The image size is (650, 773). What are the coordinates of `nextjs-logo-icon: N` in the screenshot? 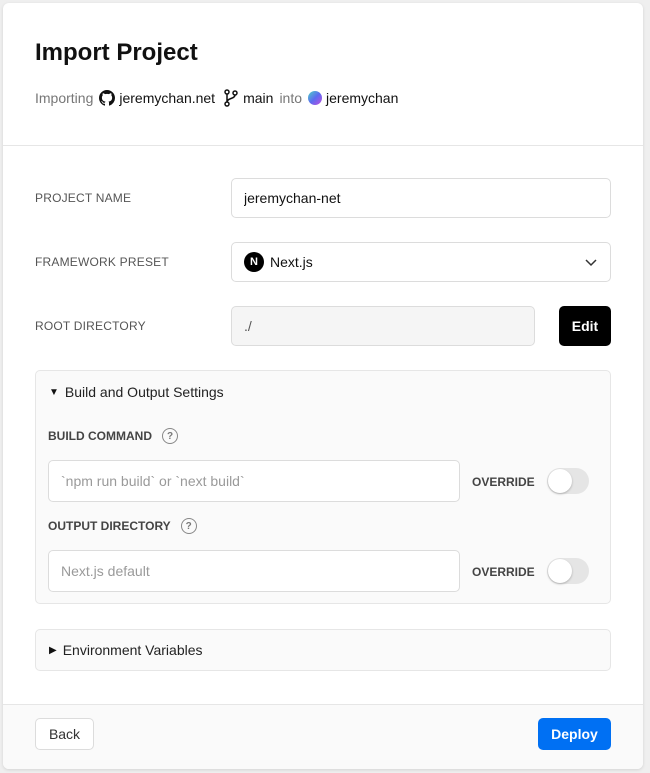 It's located at (254, 262).